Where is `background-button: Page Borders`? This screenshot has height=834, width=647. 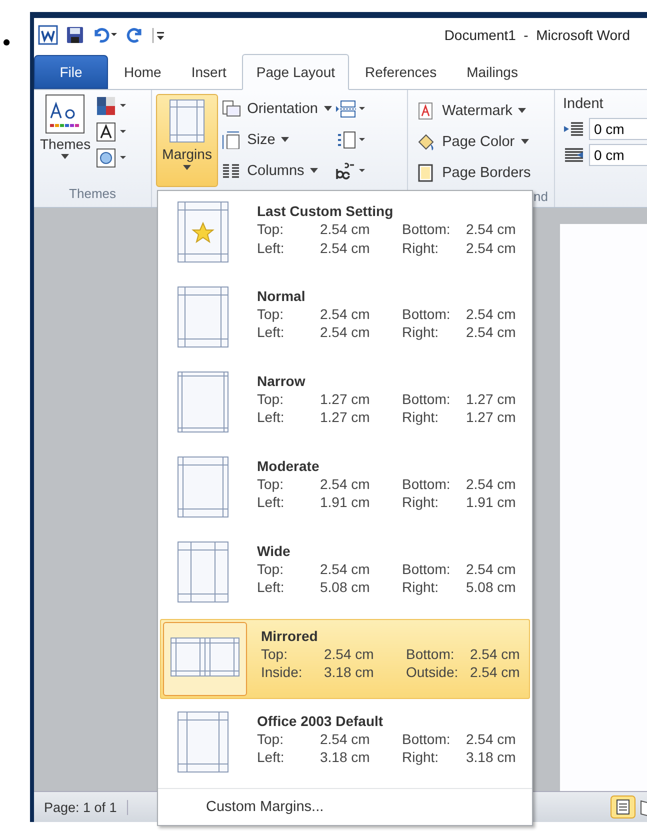 background-button: Page Borders is located at coordinates (473, 173).